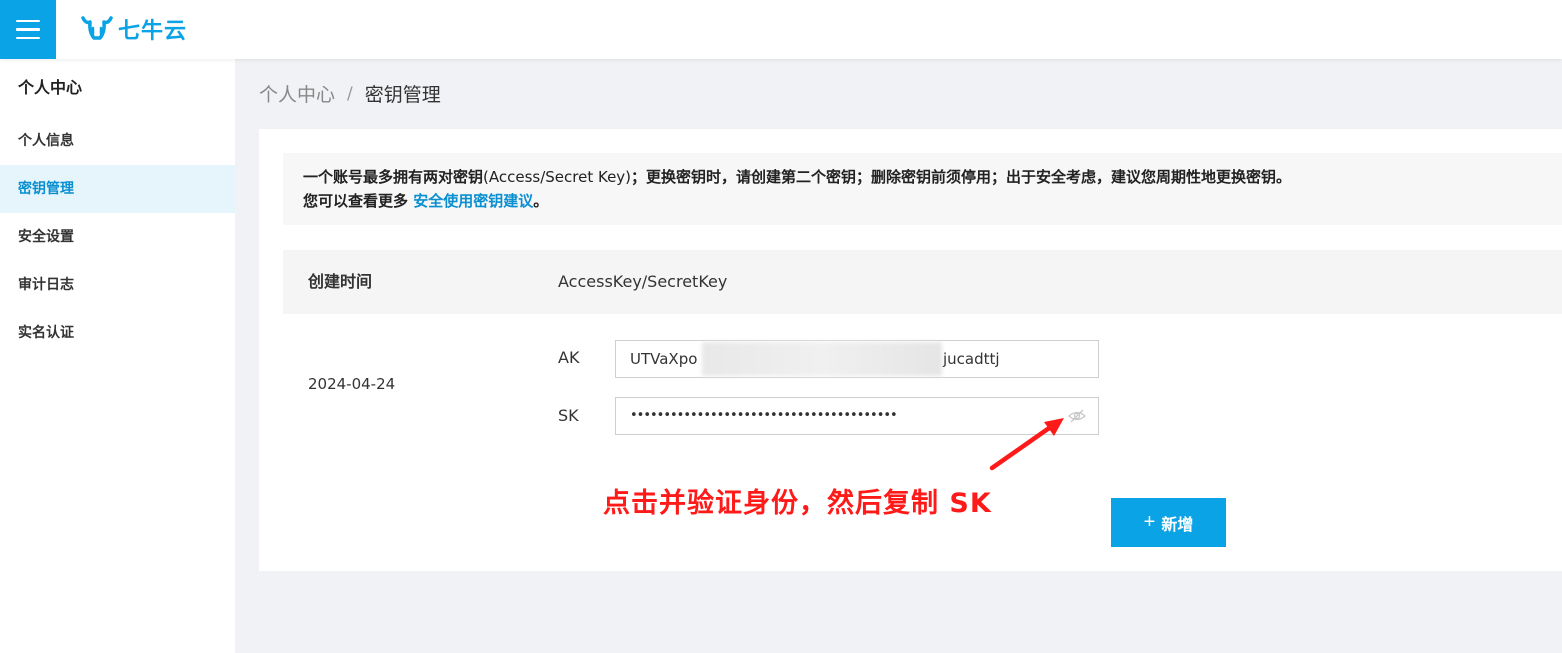 This screenshot has height=653, width=1562. I want to click on security-advice-link: 安全使用密钥建议, so click(473, 201).